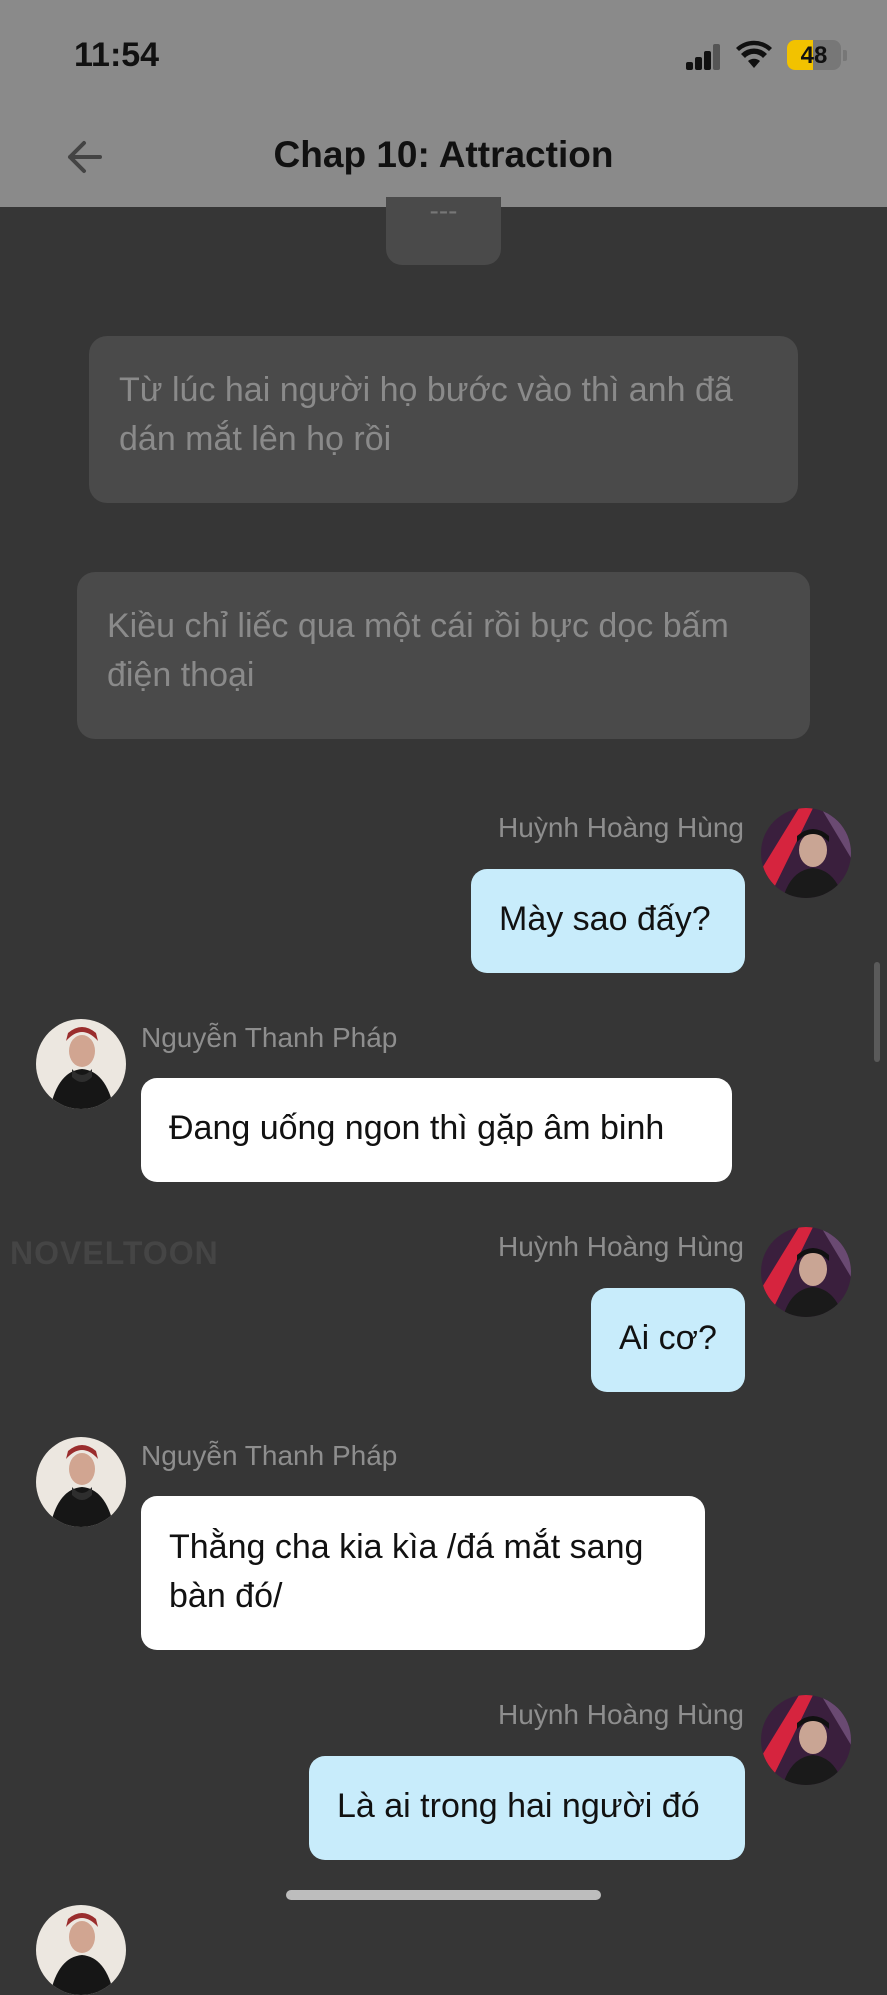  Describe the element at coordinates (443, 154) in the screenshot. I see `page-title: Chap 10: Attraction` at that location.